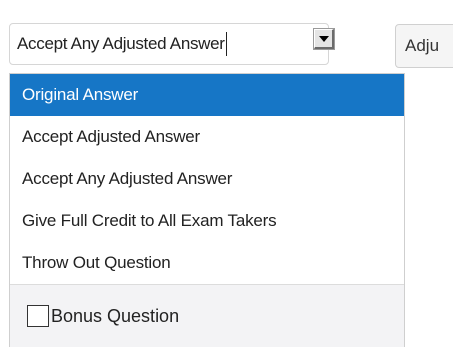  What do you see at coordinates (207, 179) in the screenshot?
I see `option-accept-any-adjusted-answer: Accept Any Adjusted Answer` at bounding box center [207, 179].